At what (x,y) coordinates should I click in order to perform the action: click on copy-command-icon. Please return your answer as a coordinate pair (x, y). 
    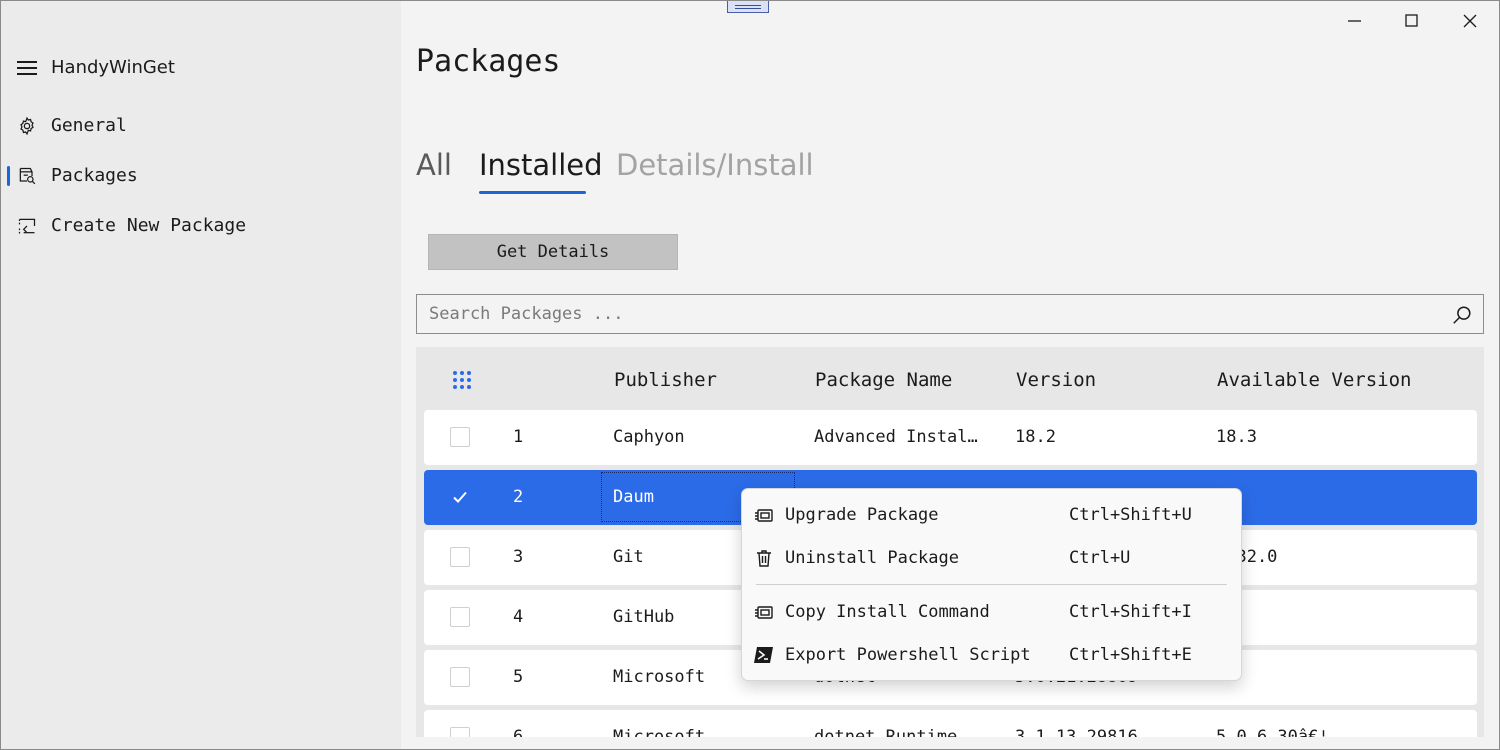
    Looking at the image, I should click on (764, 612).